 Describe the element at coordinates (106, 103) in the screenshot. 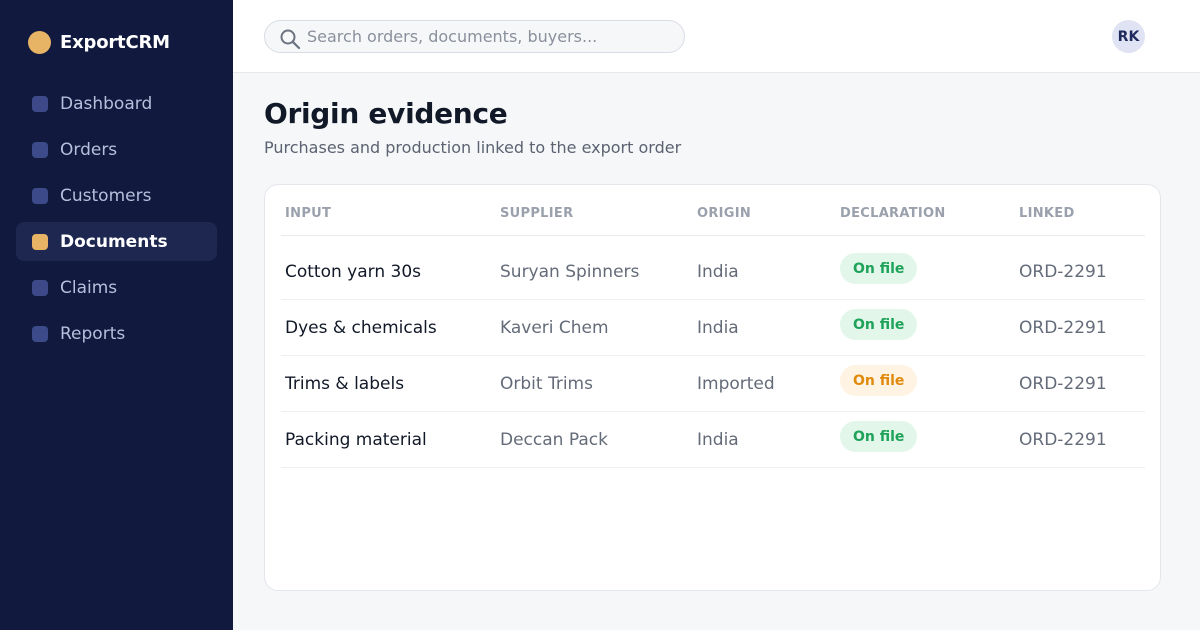

I see `sidebar-item-label: Dashboard` at that location.